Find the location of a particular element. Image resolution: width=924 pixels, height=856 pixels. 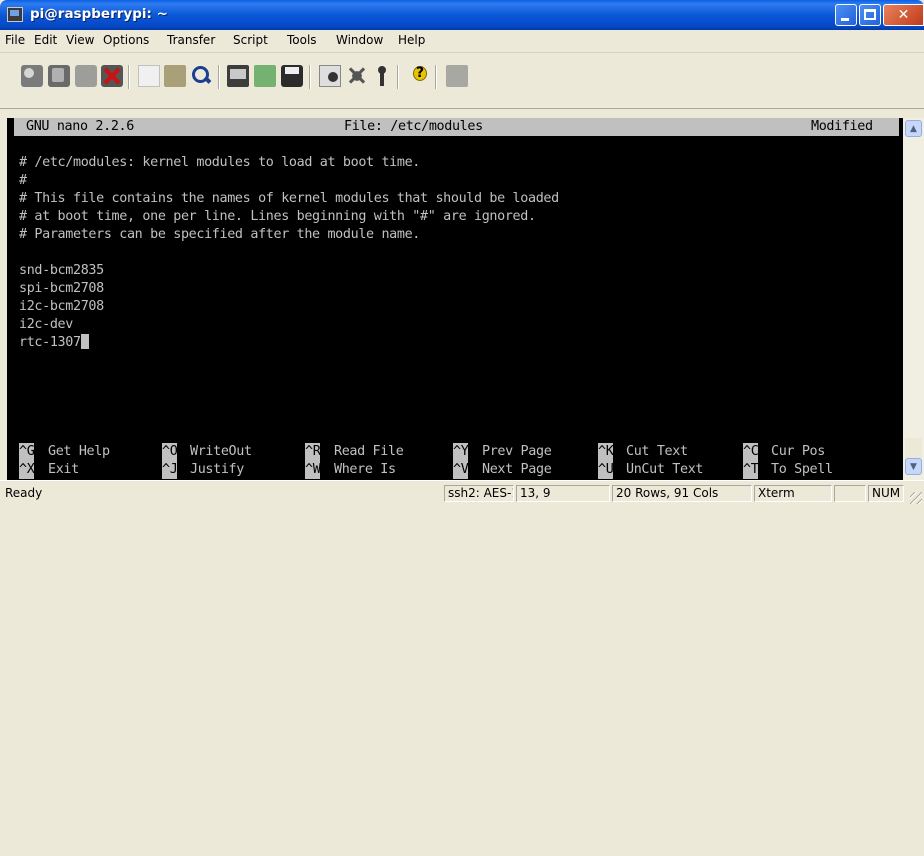

vertical-scrollbar: ▲ ▼ is located at coordinates (913, 299).